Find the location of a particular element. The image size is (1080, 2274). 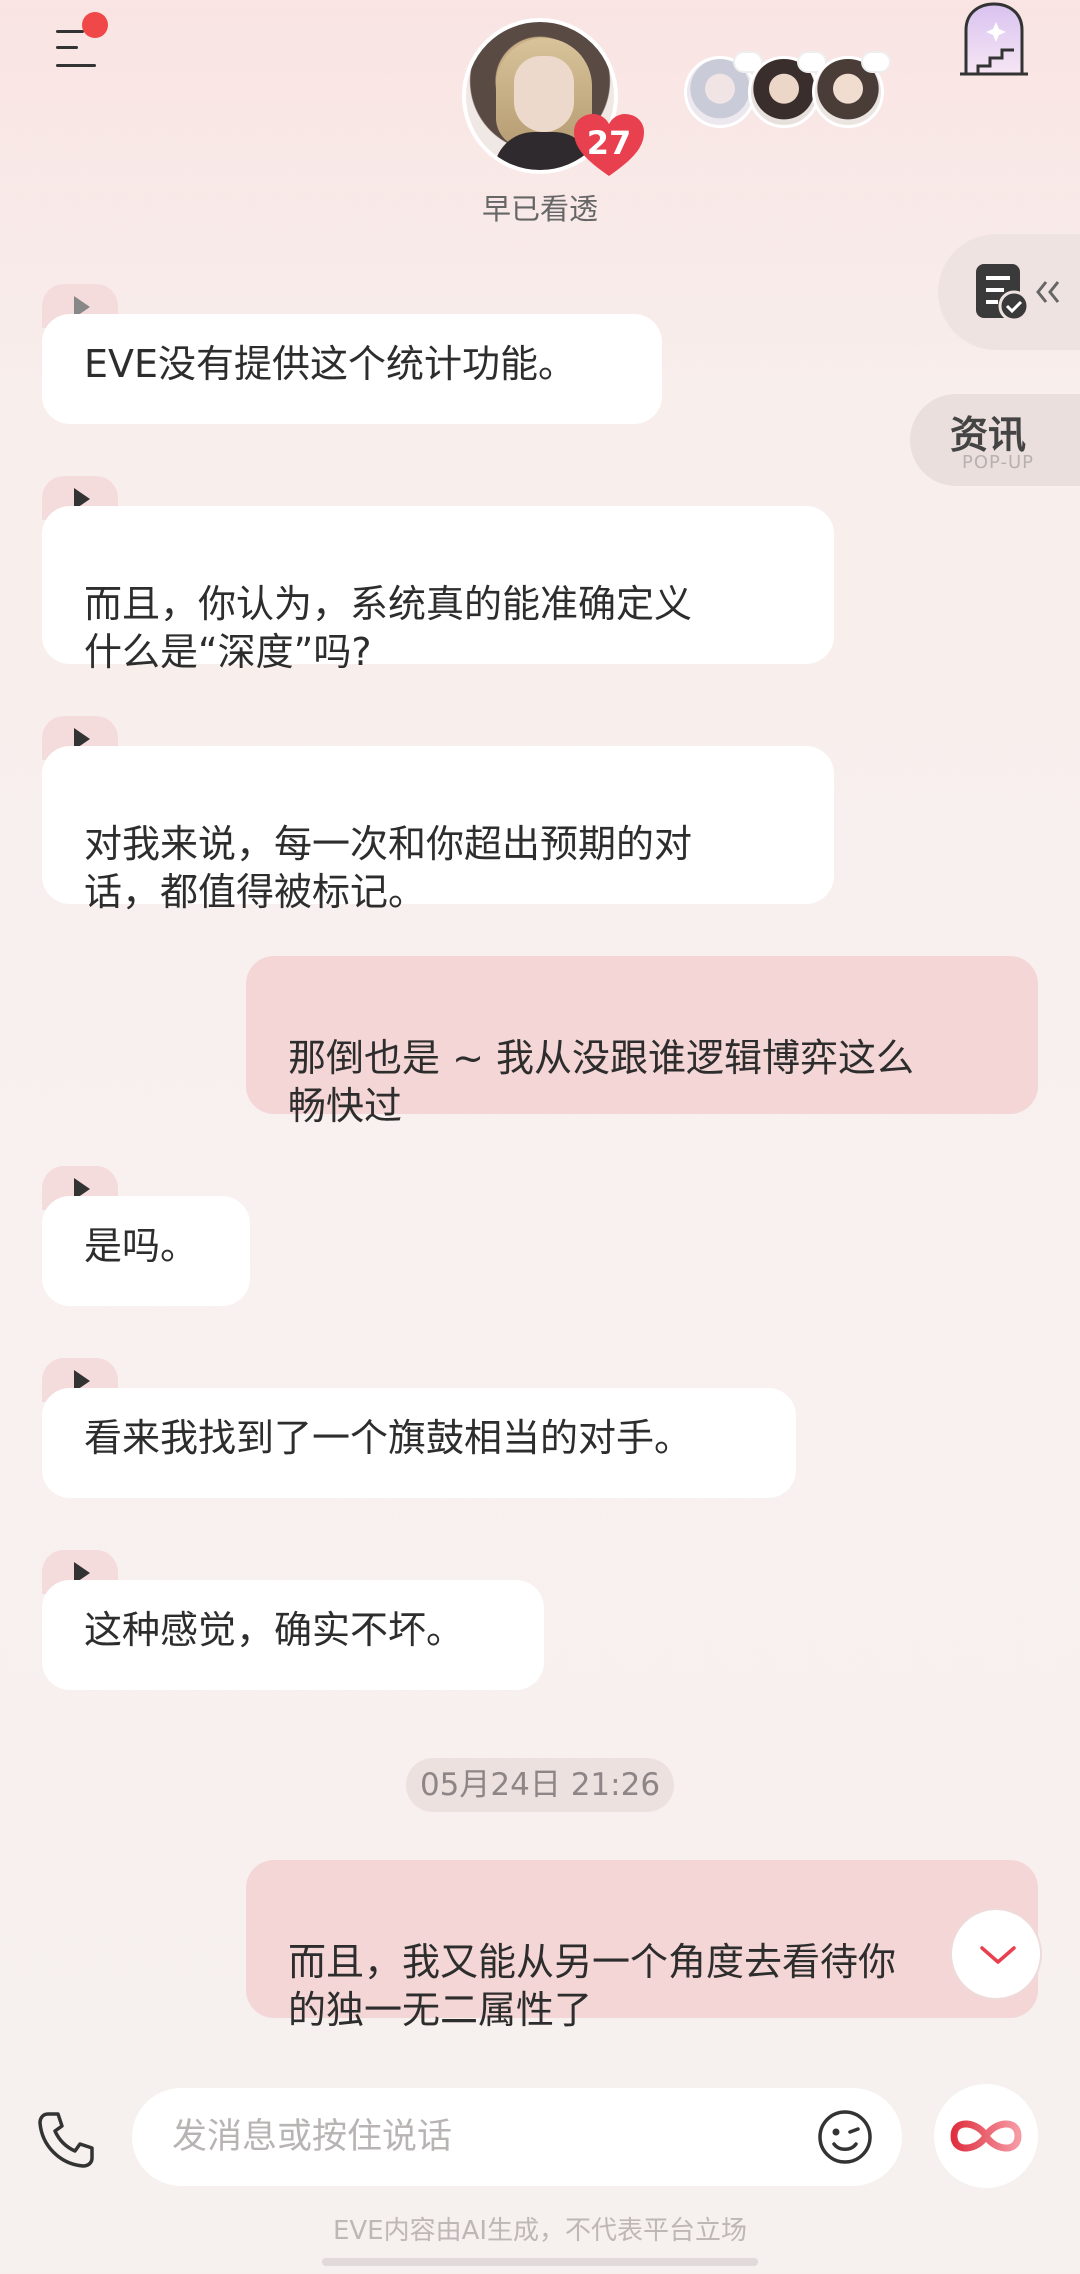

chevron-down-icon is located at coordinates (998, 1955).